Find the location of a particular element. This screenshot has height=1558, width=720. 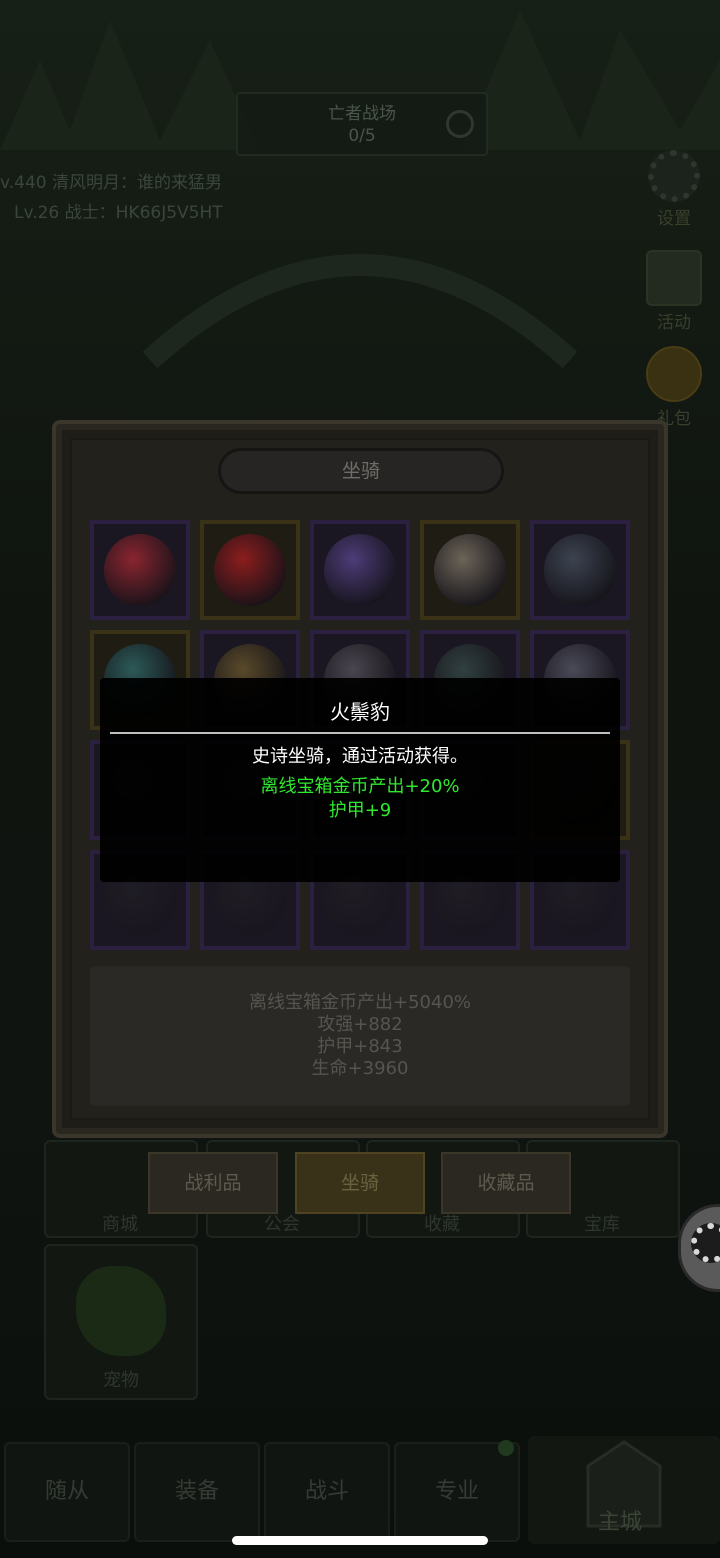

nav-label: 装备 is located at coordinates (196, 1491).